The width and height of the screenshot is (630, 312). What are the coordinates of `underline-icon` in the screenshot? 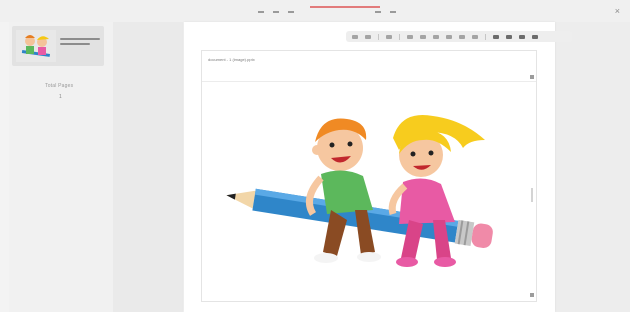 It's located at (436, 36).